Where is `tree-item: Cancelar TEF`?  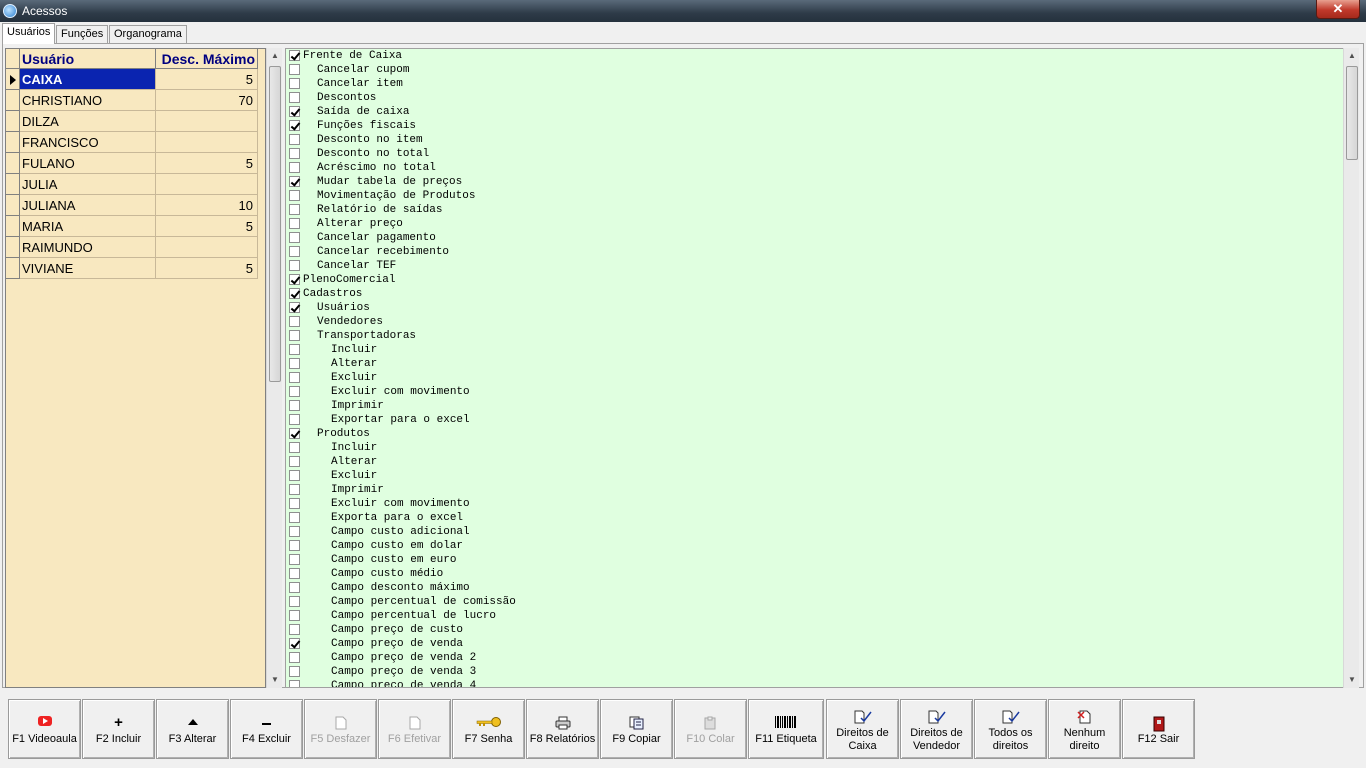
tree-item: Cancelar TEF is located at coordinates (814, 266).